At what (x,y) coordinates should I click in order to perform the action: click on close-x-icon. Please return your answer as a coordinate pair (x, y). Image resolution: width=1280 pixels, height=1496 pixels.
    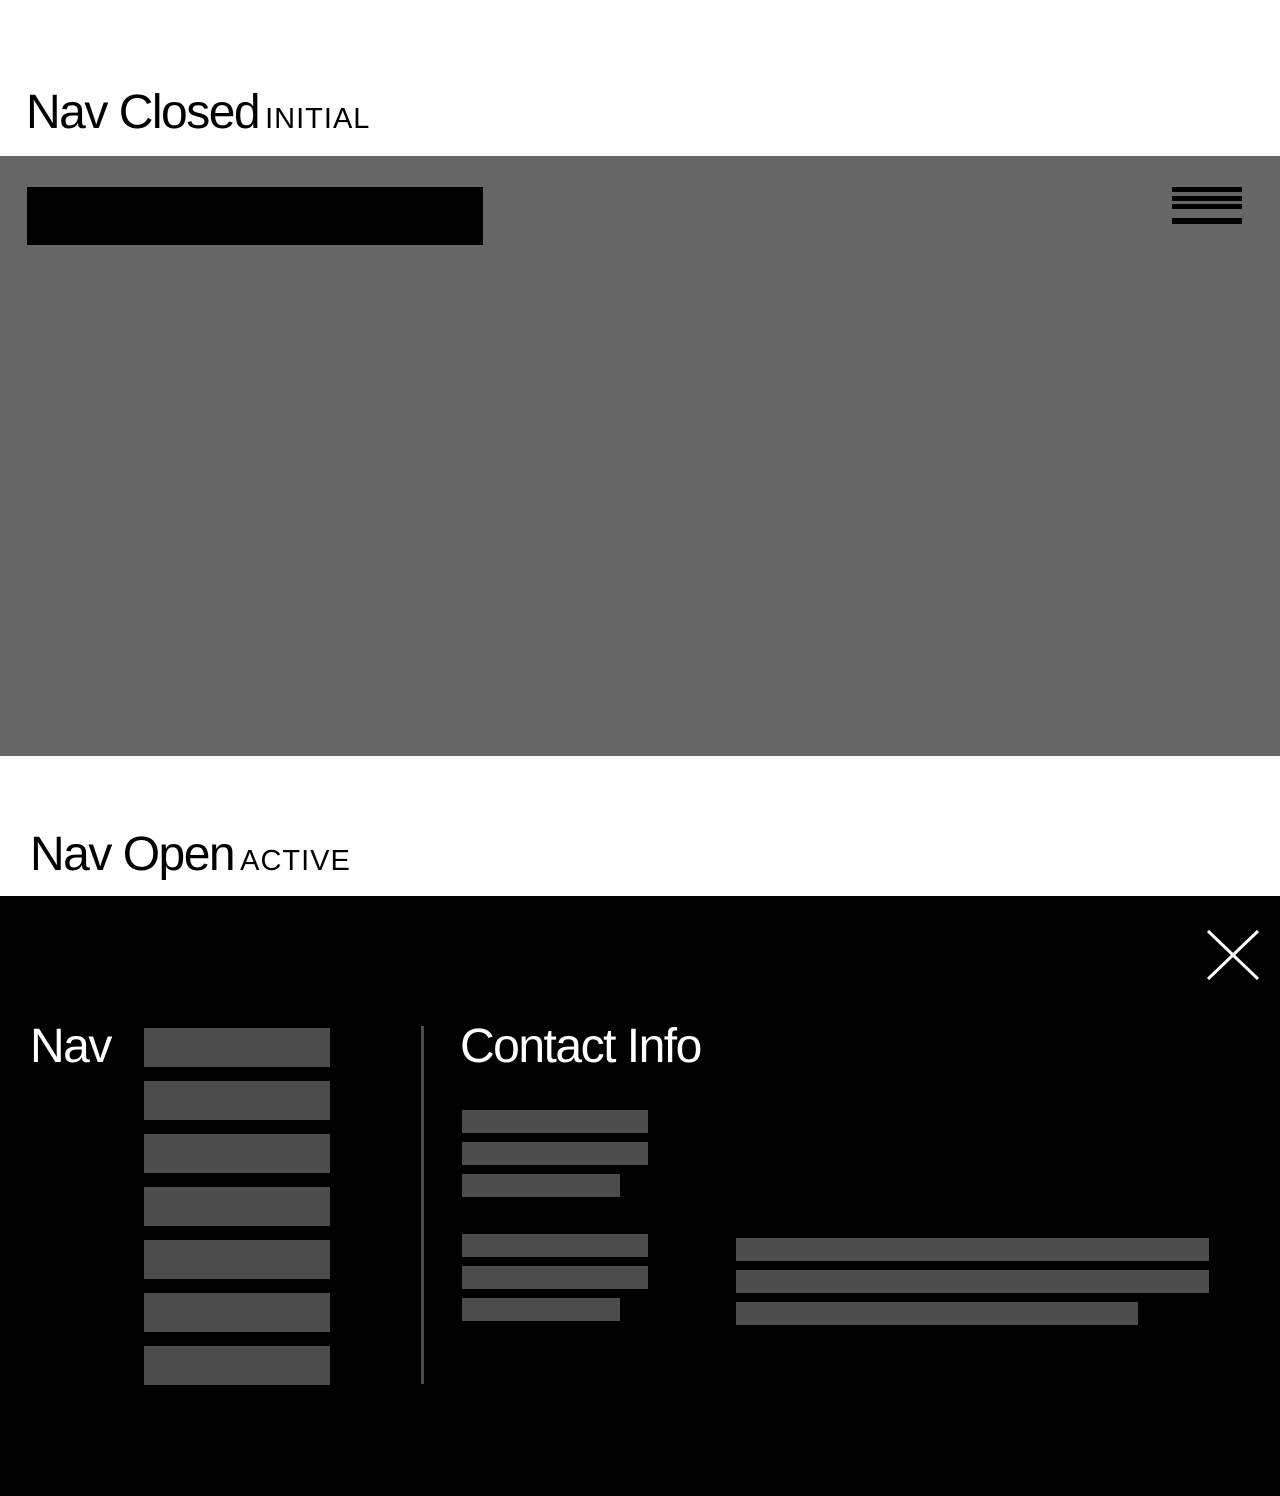
    Looking at the image, I should click on (1233, 955).